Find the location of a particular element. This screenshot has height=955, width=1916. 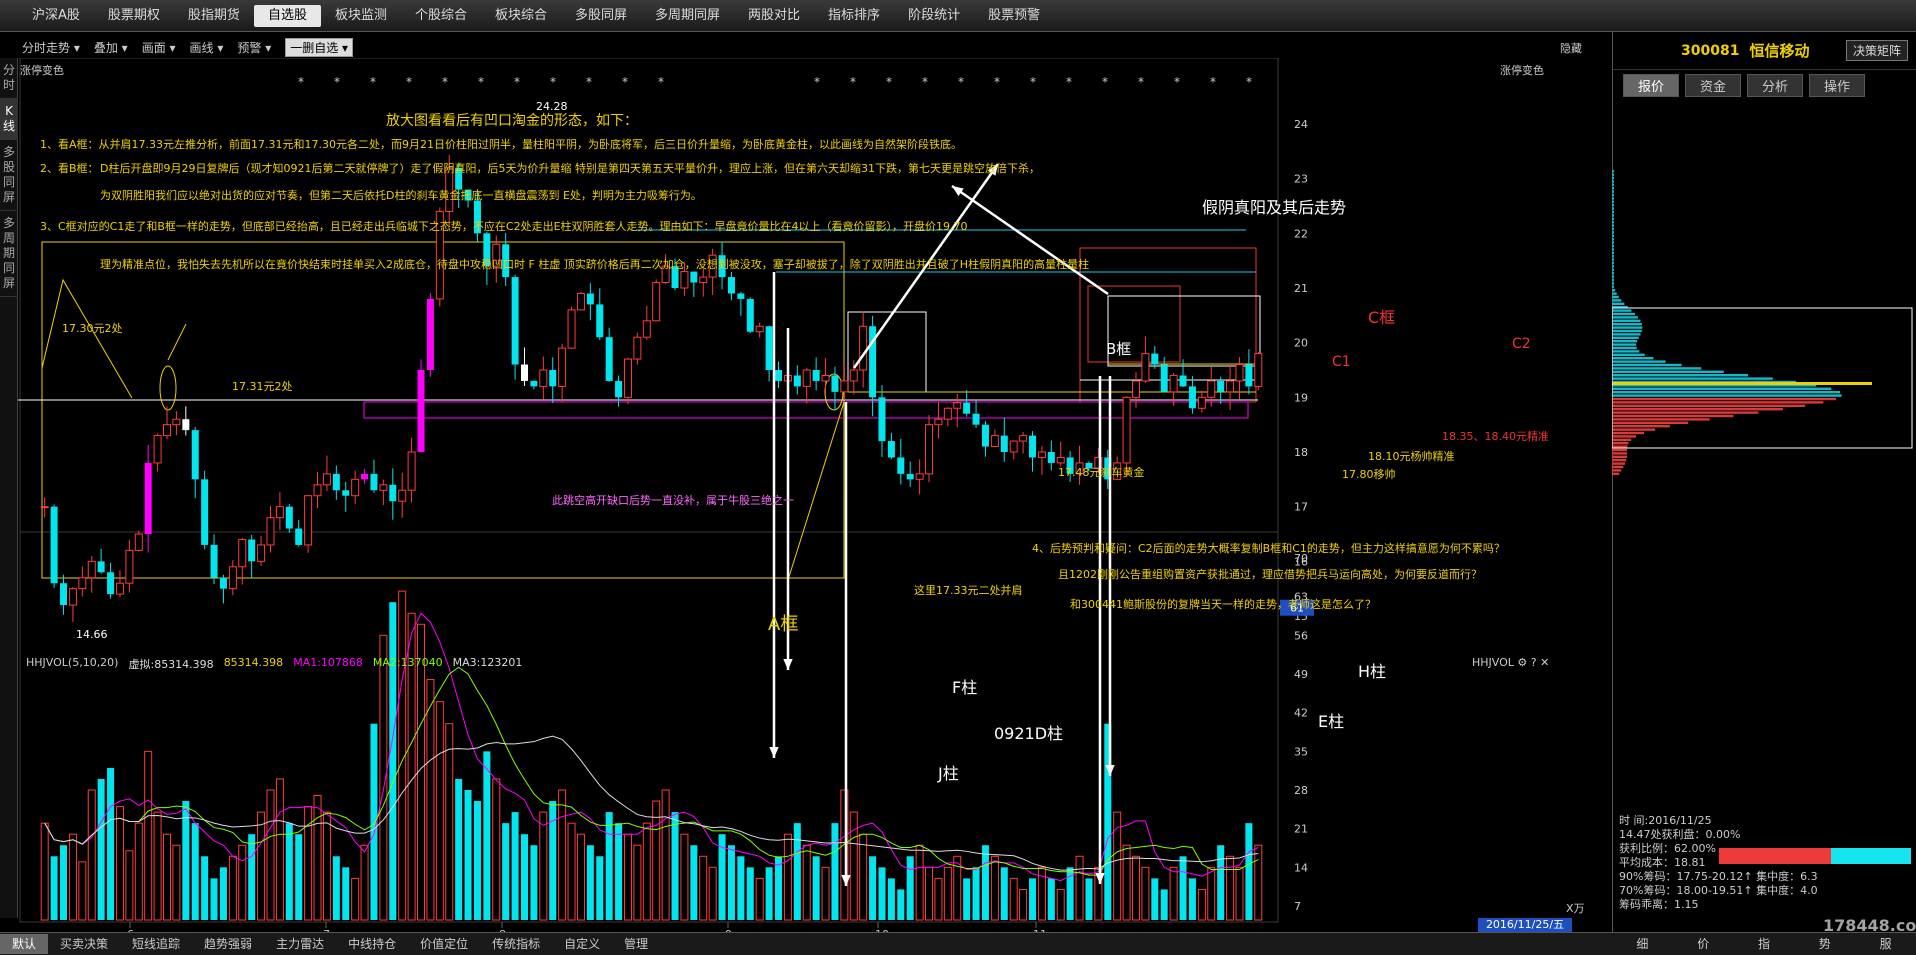

volume-tick: 28 is located at coordinates (1301, 790).